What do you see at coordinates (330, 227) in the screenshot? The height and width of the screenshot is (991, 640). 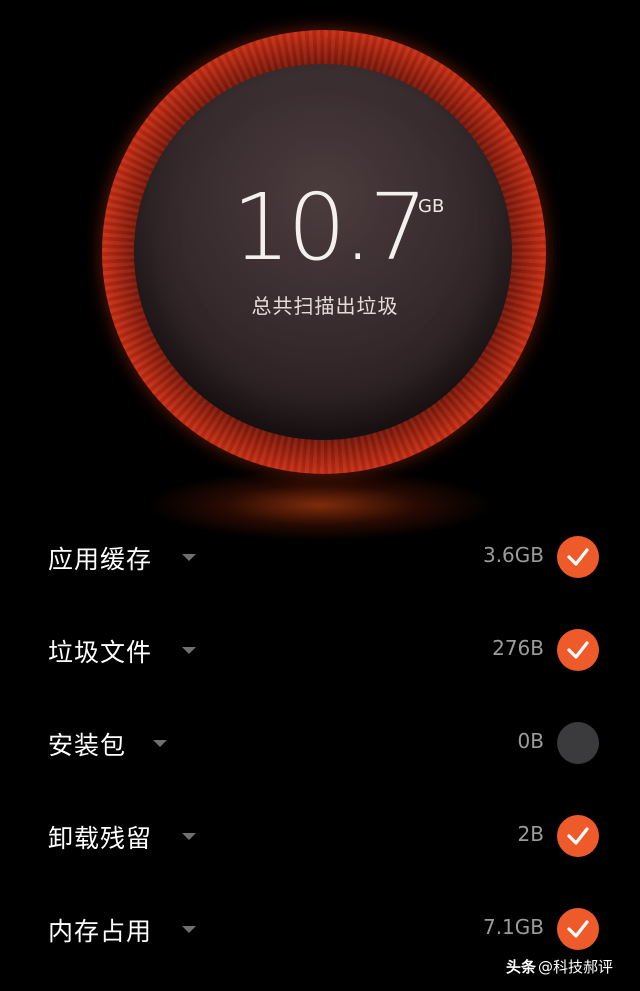 I see `total-size-value: 10.7` at bounding box center [330, 227].